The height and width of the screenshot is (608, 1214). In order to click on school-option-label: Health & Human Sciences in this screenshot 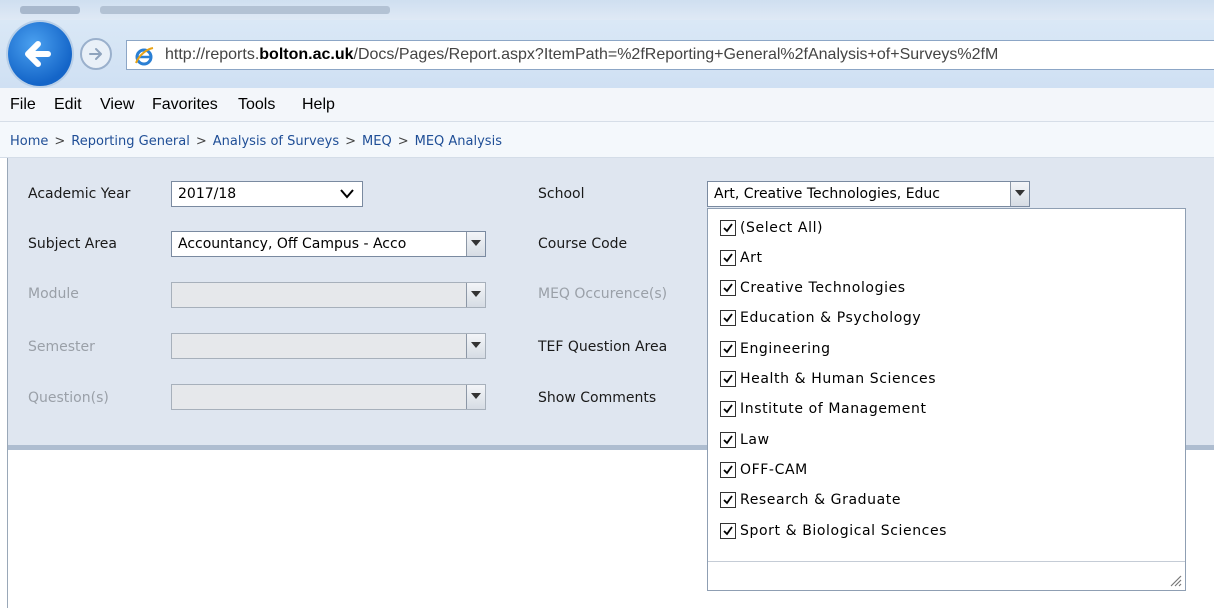, I will do `click(838, 379)`.